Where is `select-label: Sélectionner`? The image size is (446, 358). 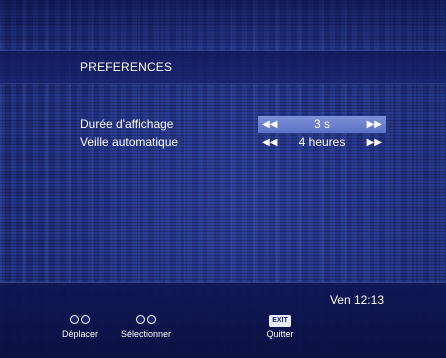
select-label: Sélectionner is located at coordinates (146, 334).